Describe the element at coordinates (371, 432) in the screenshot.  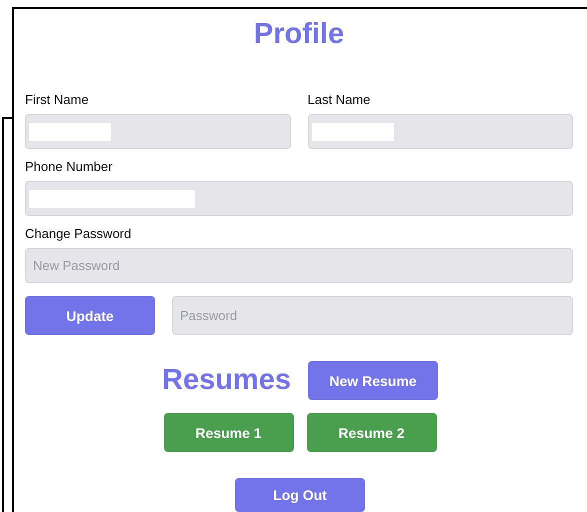
I see `resume-button: Resume 2` at that location.